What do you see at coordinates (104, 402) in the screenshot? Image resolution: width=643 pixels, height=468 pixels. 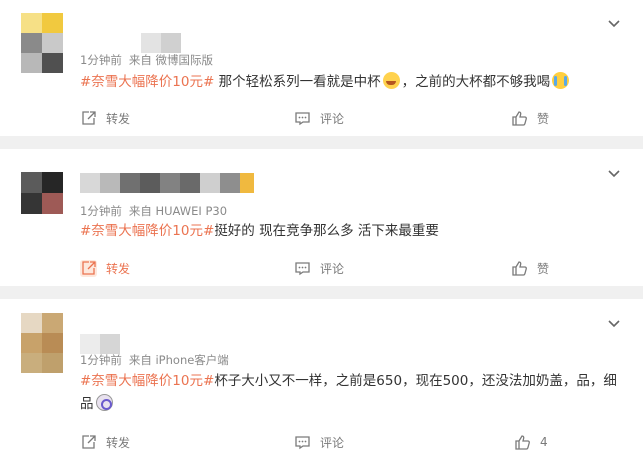 I see `emoji-dizzy-icon` at bounding box center [104, 402].